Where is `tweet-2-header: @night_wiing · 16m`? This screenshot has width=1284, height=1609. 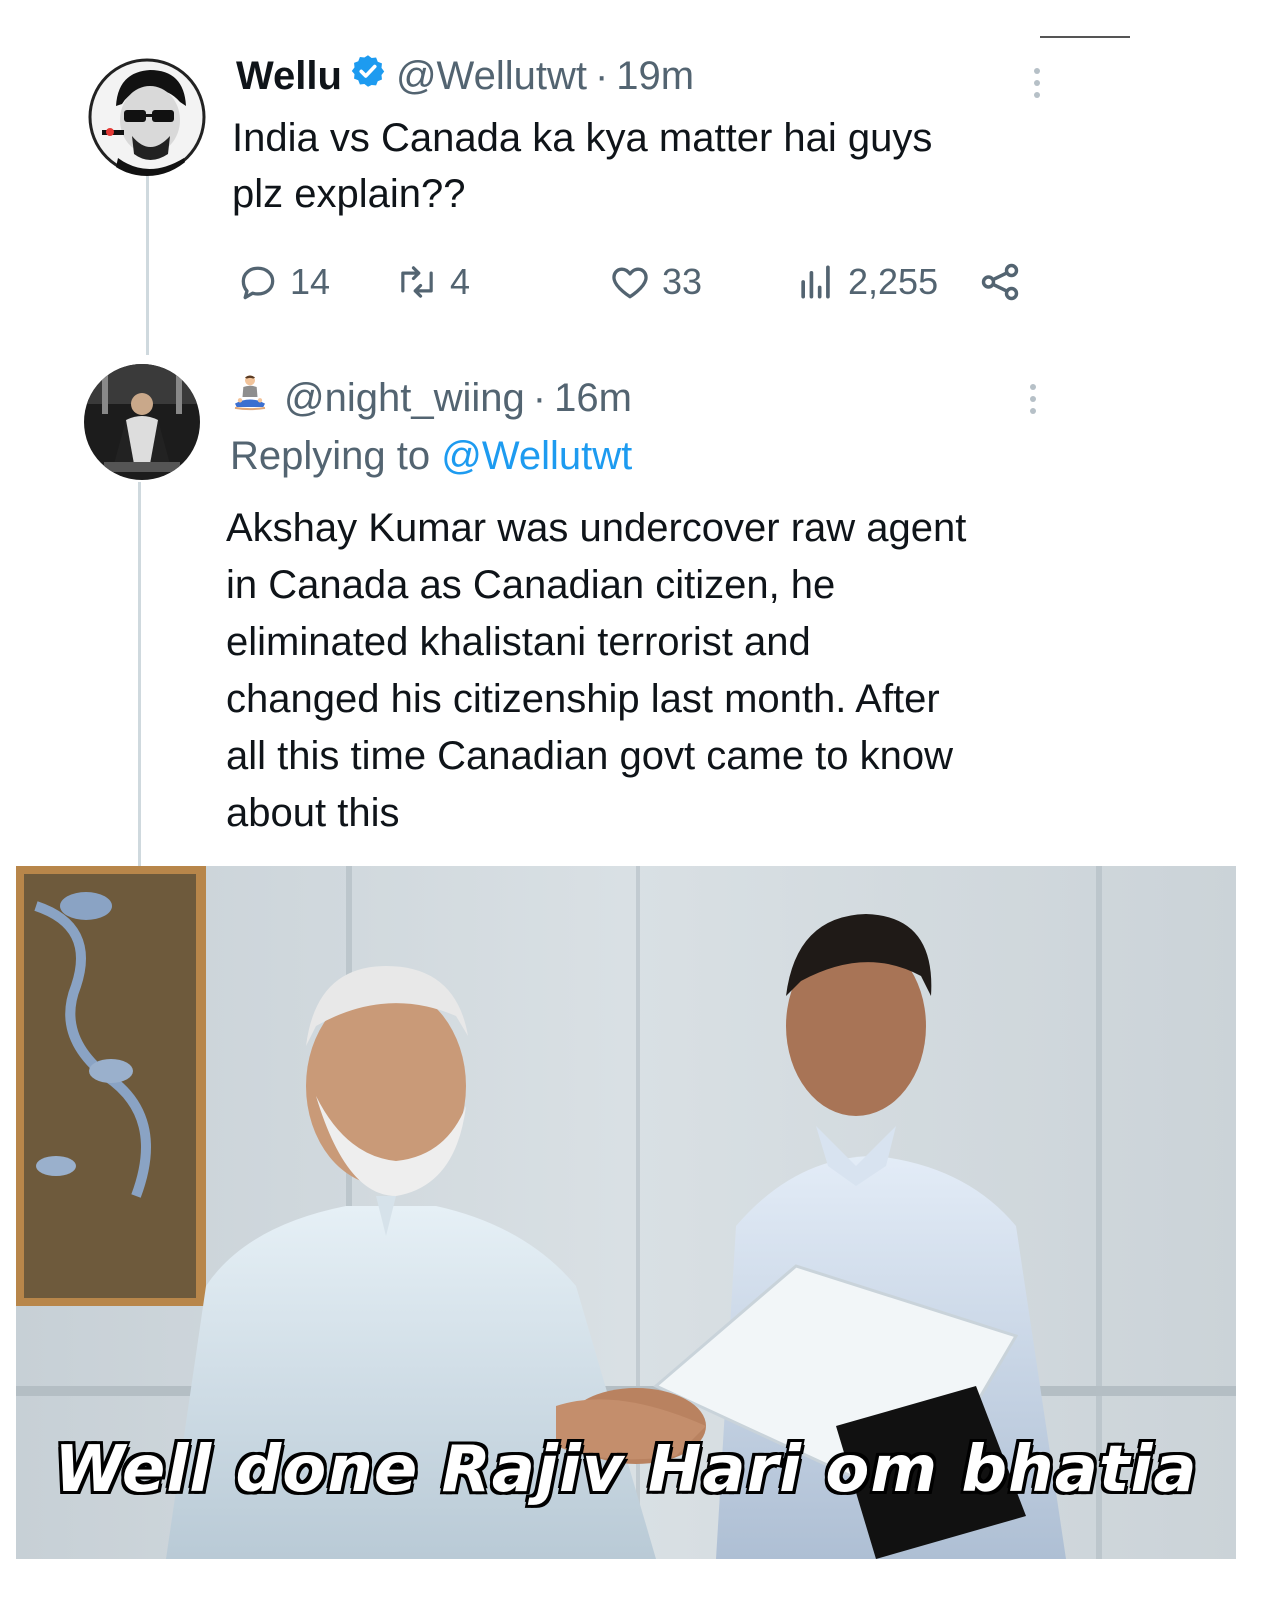 tweet-2-header: @night_wiing · 16m is located at coordinates (431, 397).